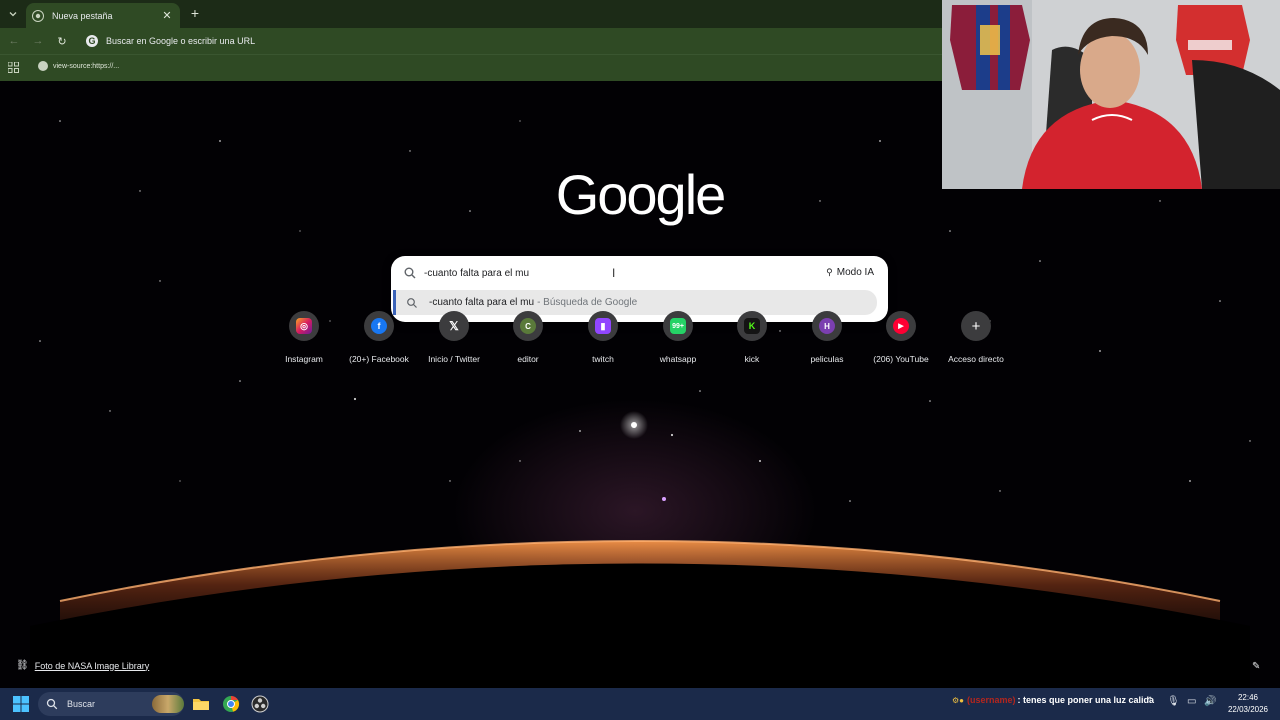 Image resolution: width=1280 pixels, height=720 pixels. I want to click on search-highlight-image, so click(168, 704).